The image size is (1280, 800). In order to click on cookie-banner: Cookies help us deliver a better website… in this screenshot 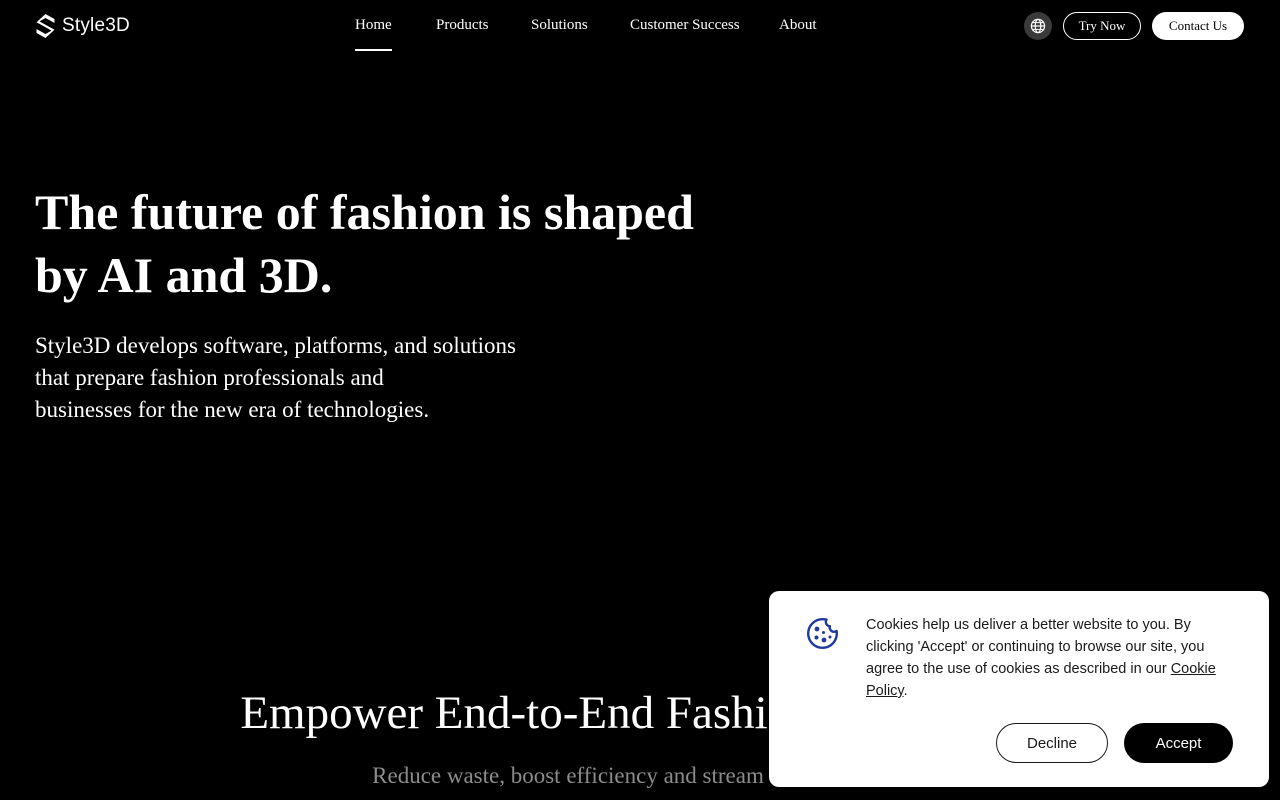, I will do `click(1019, 689)`.